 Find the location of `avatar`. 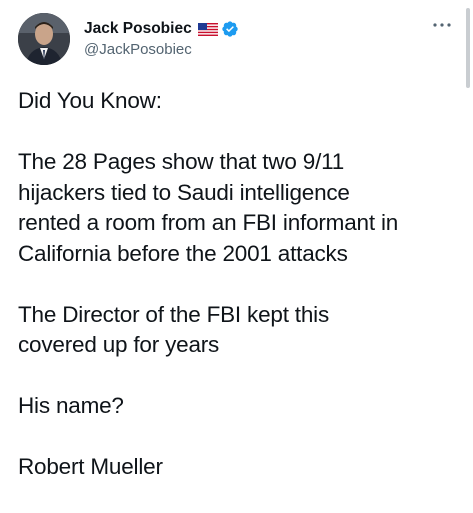

avatar is located at coordinates (44, 39).